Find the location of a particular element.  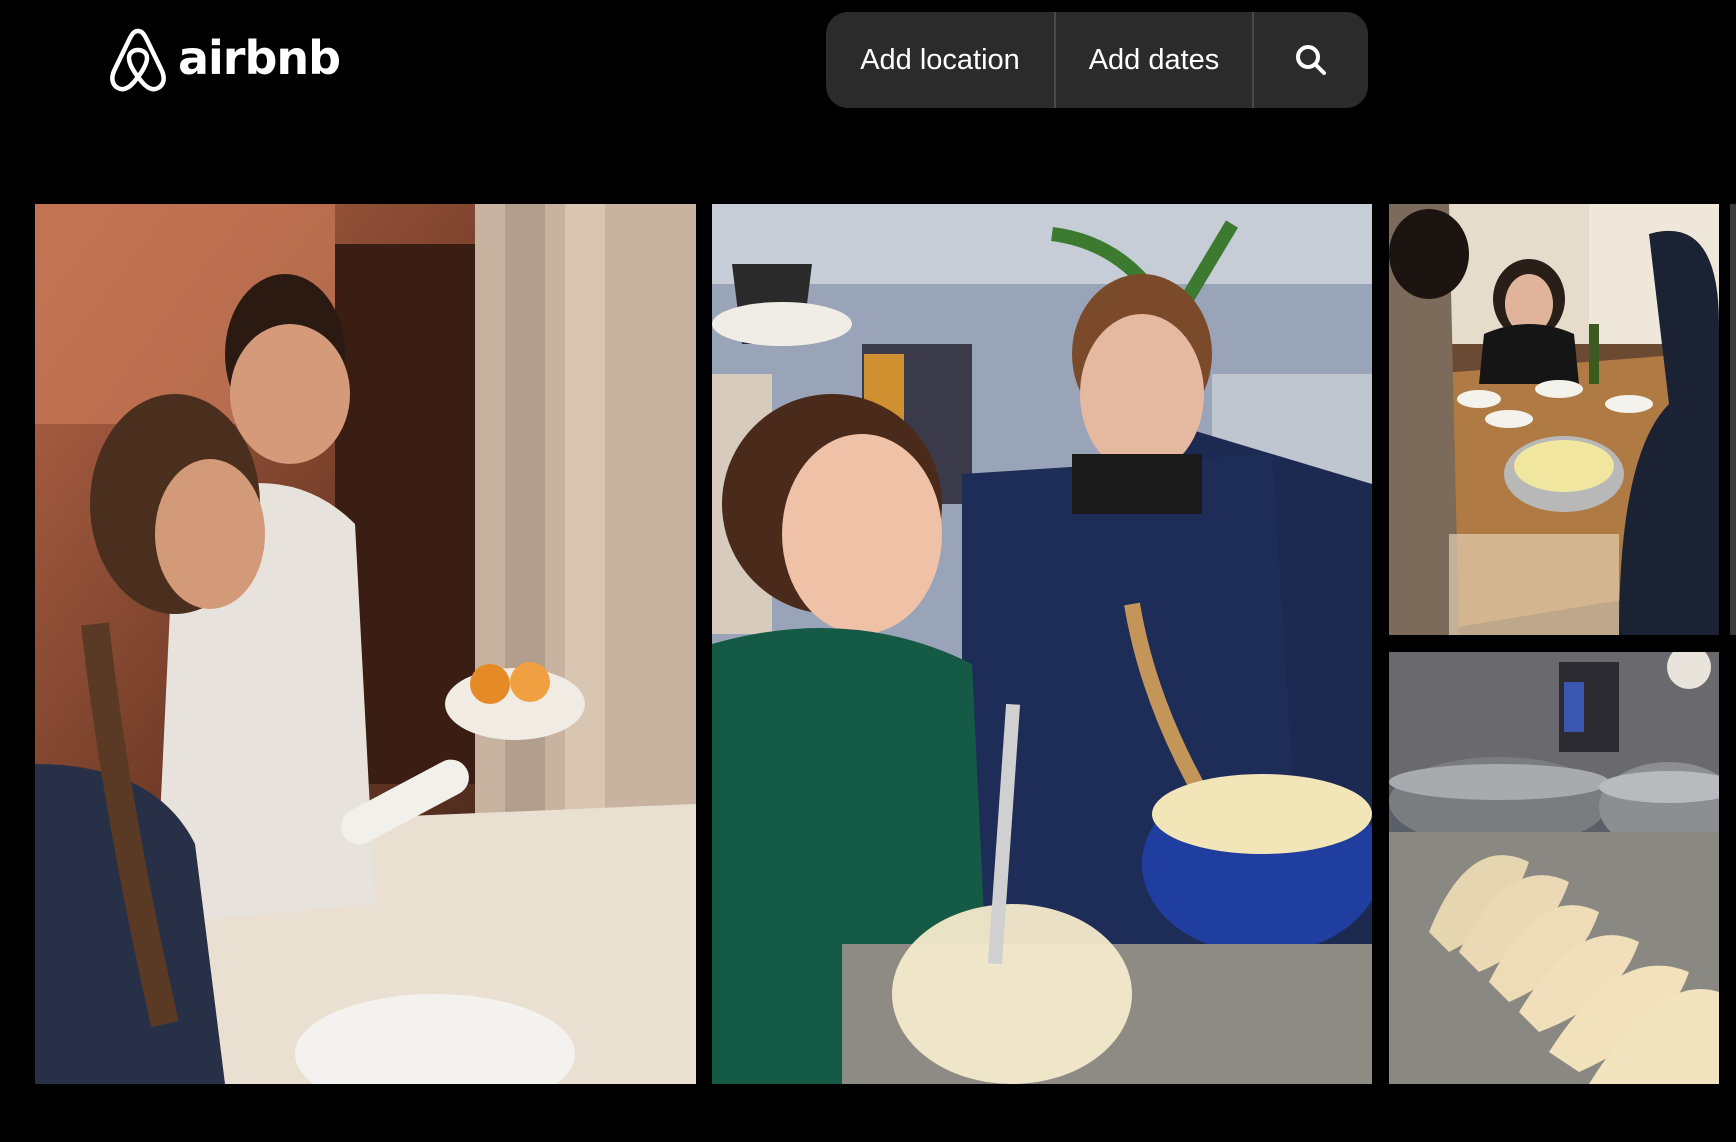

add-dates-button: Add dates is located at coordinates (1155, 60).